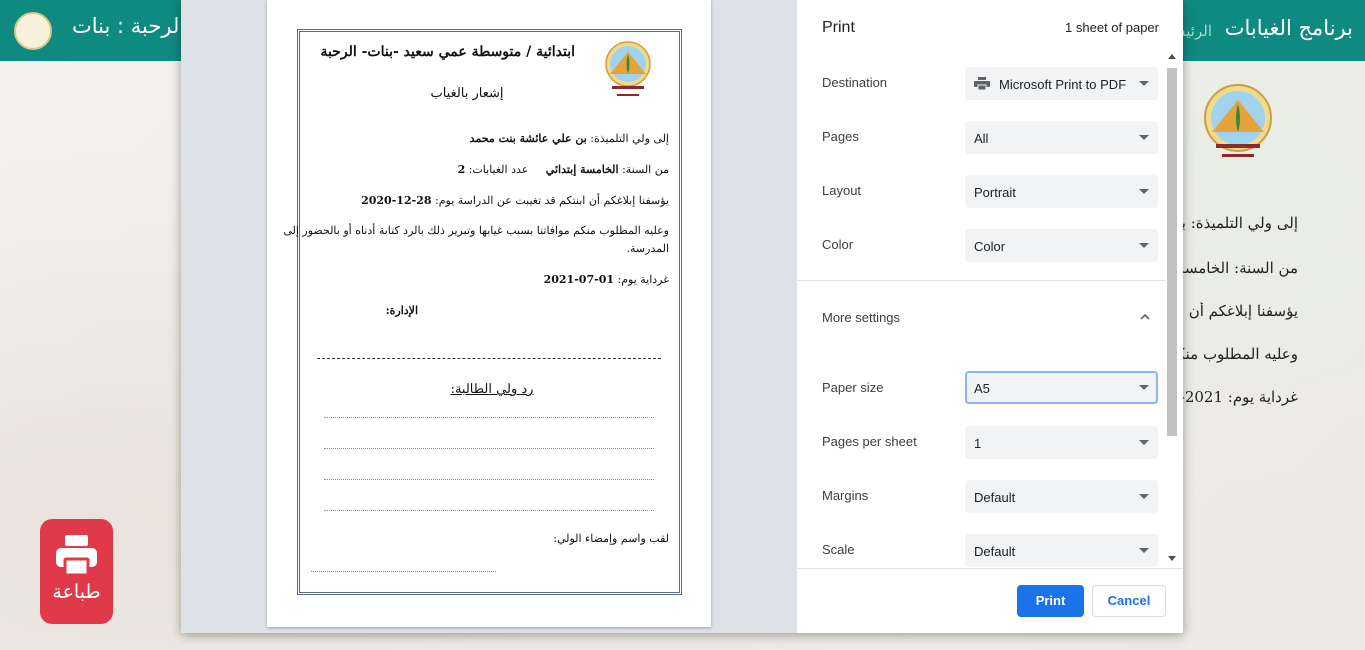 Image resolution: width=1365 pixels, height=650 pixels. What do you see at coordinates (978, 443) in the screenshot?
I see `pages-per-sheet-value: 1` at bounding box center [978, 443].